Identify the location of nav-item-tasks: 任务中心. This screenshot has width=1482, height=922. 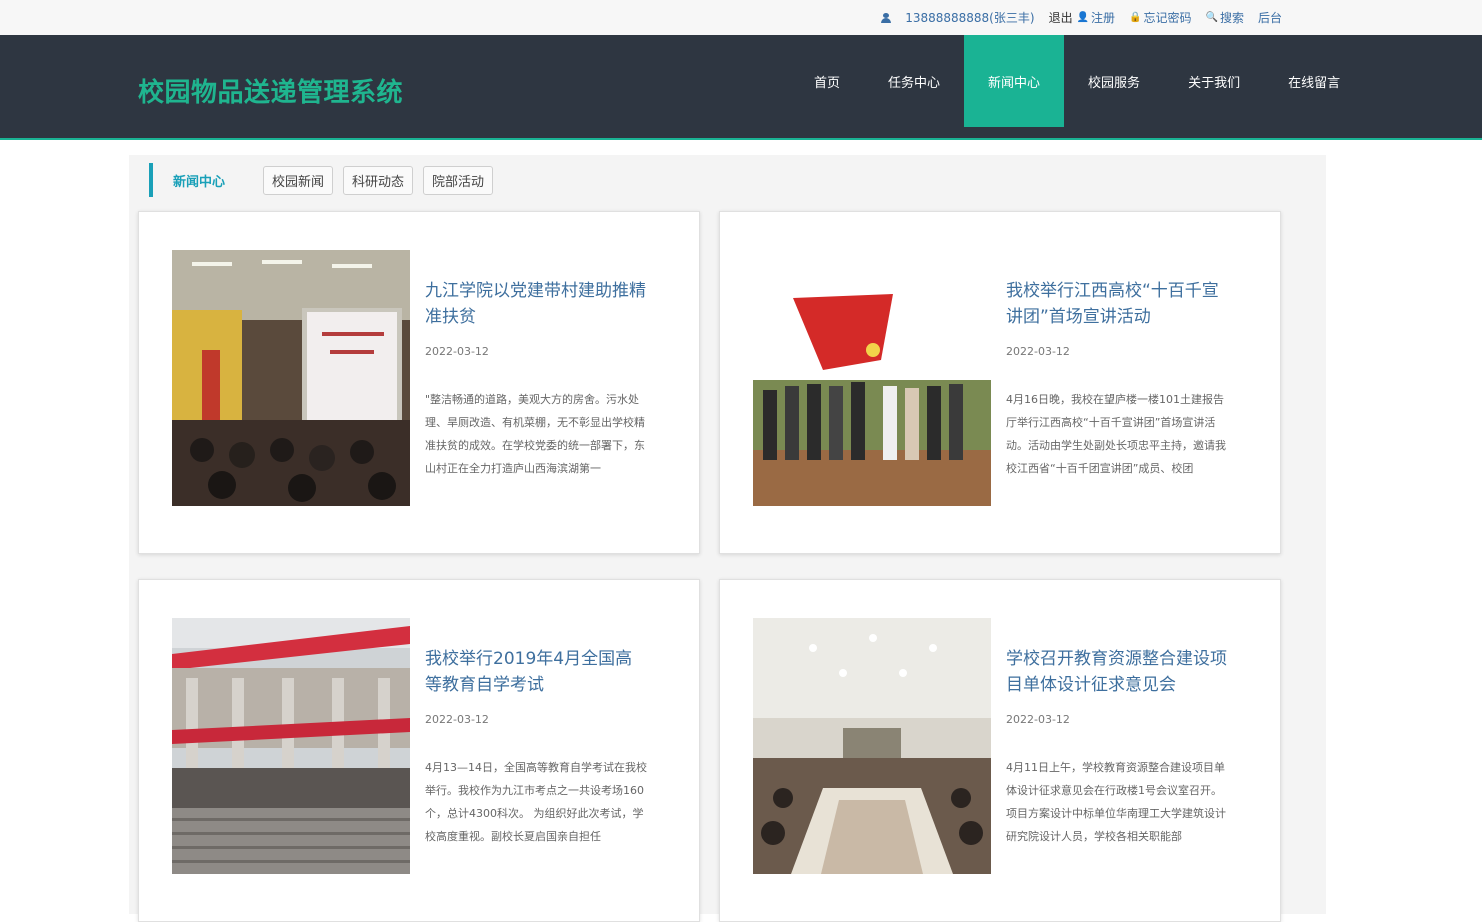
(914, 81).